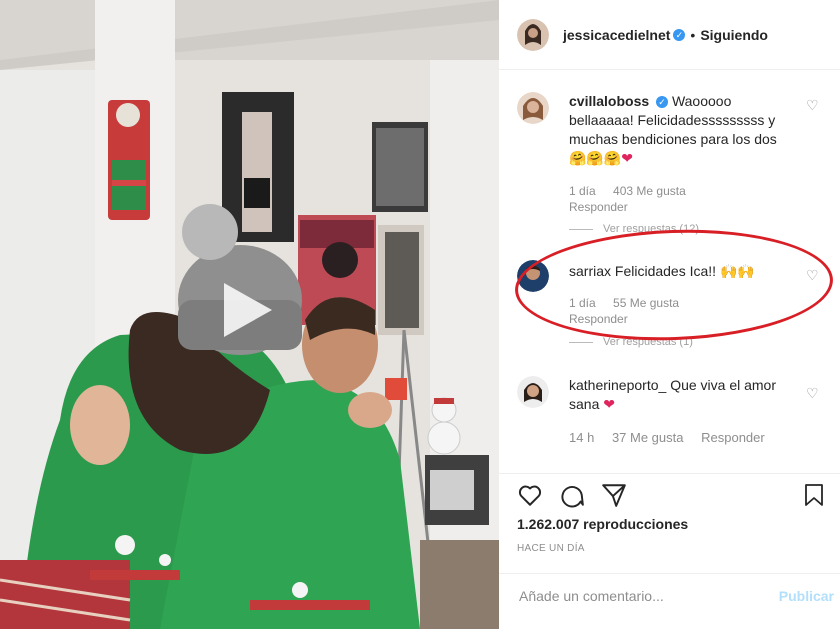 The width and height of the screenshot is (840, 630). Describe the element at coordinates (533, 34) in the screenshot. I see `author-avatar` at that location.